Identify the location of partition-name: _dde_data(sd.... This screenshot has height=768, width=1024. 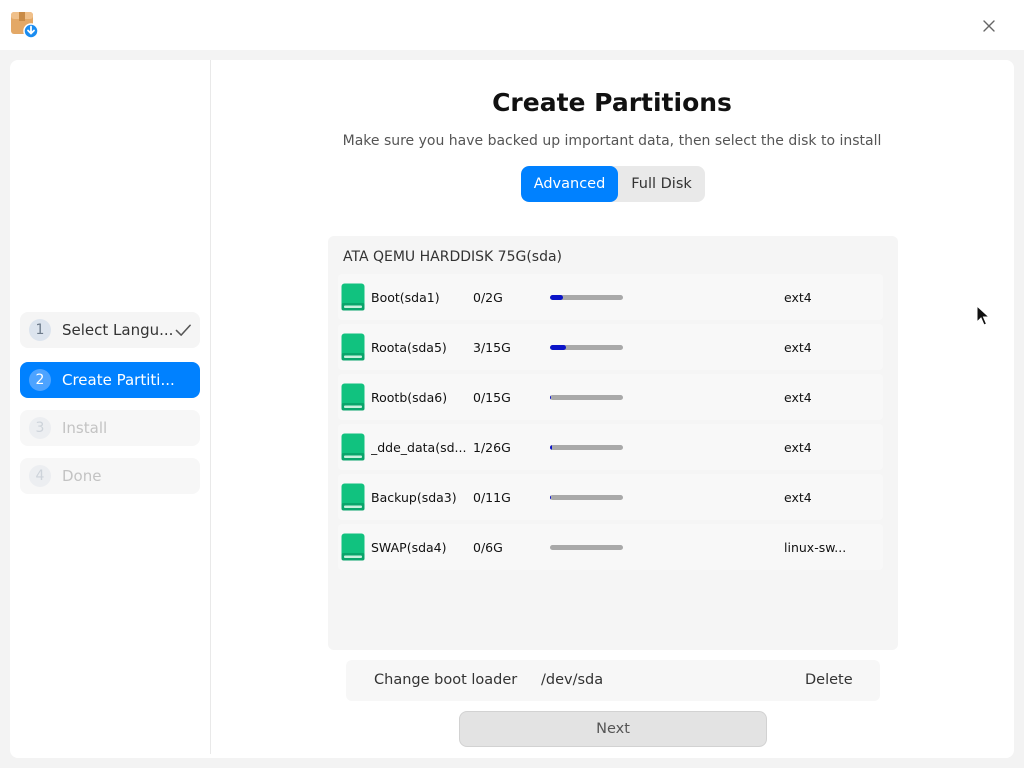
(419, 447).